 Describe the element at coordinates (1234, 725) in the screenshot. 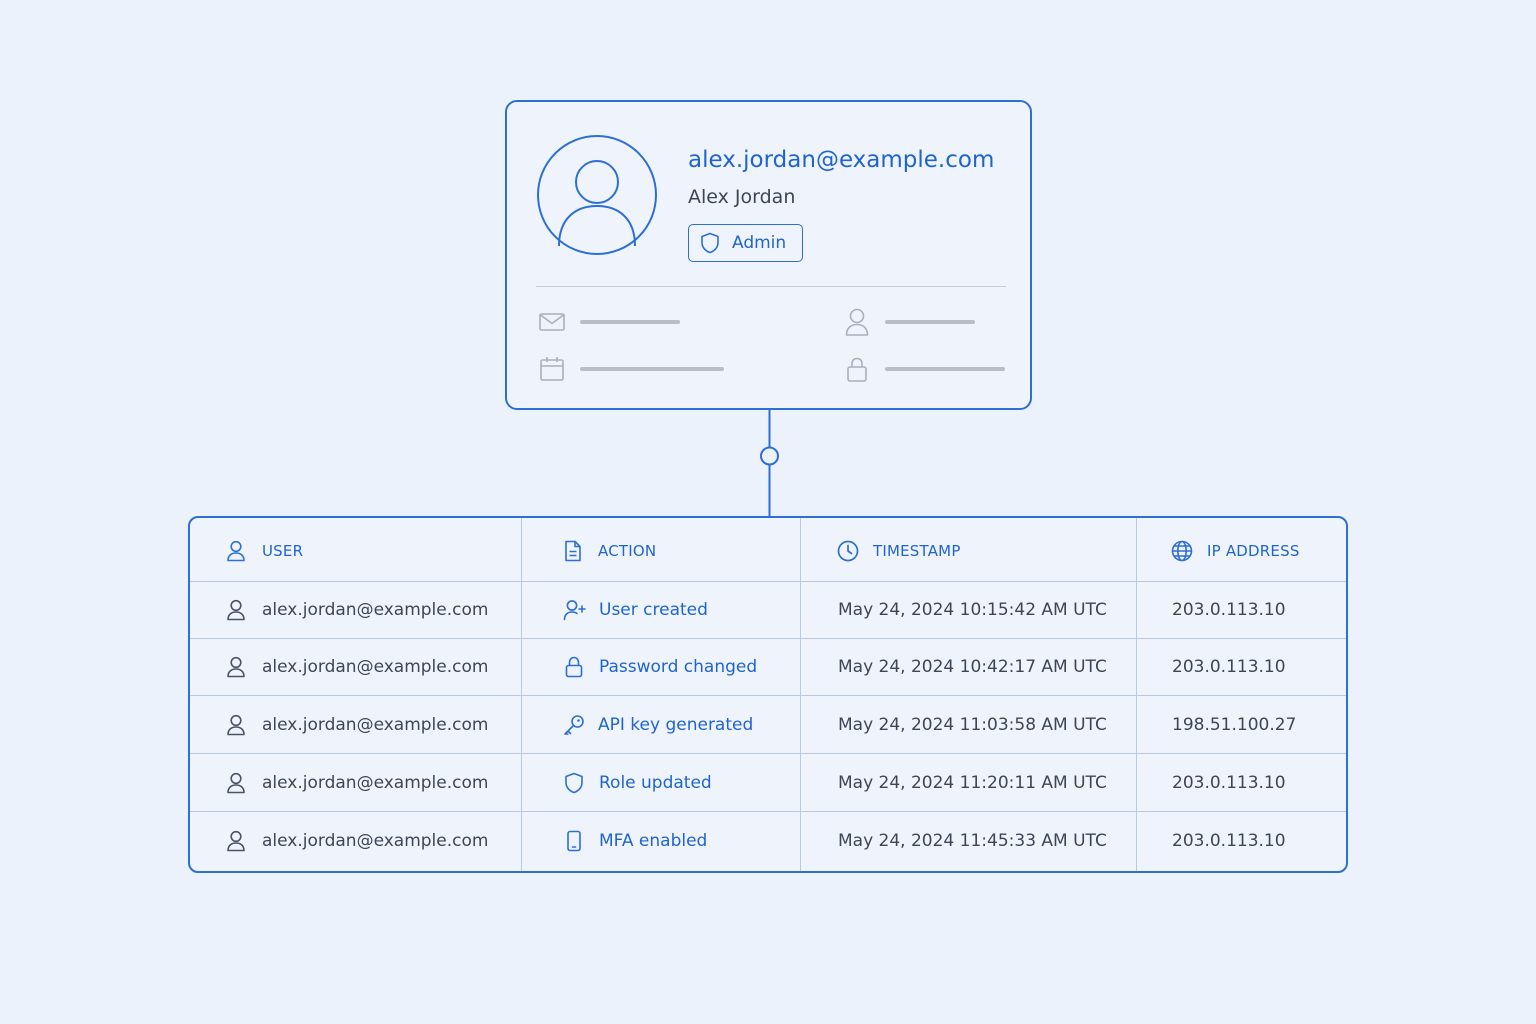

I see `table-cell-ip: 198.51.100.27` at that location.